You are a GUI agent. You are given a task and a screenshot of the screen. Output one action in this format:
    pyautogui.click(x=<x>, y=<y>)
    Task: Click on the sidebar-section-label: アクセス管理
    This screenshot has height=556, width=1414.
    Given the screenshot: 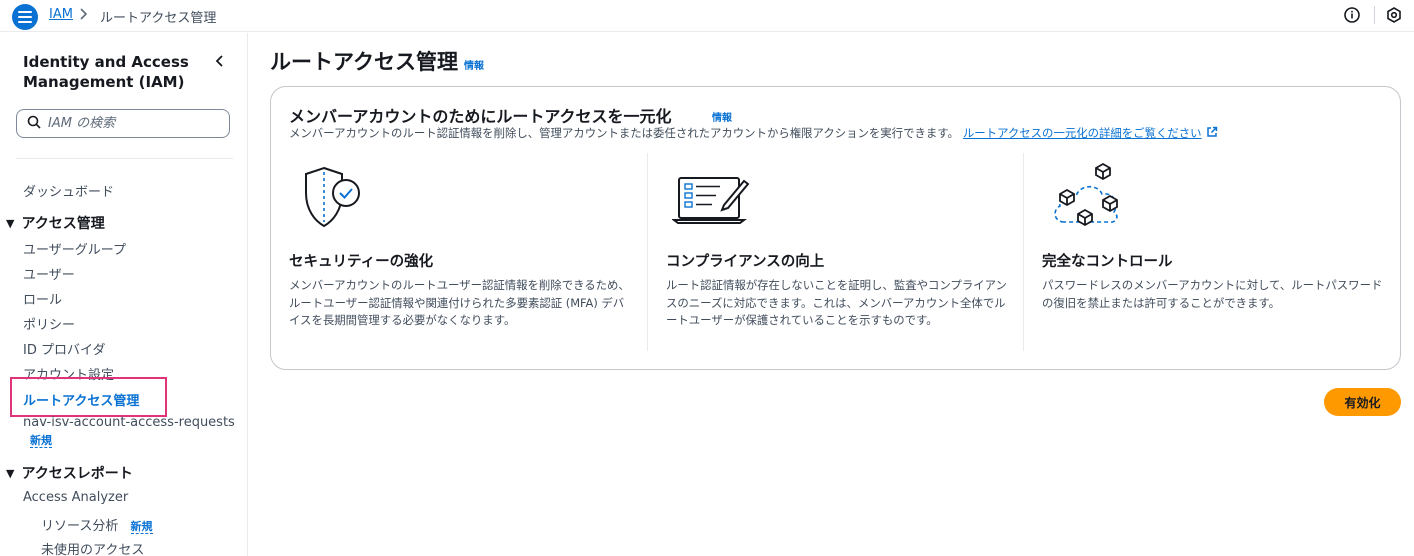 What is the action you would take?
    pyautogui.click(x=63, y=224)
    